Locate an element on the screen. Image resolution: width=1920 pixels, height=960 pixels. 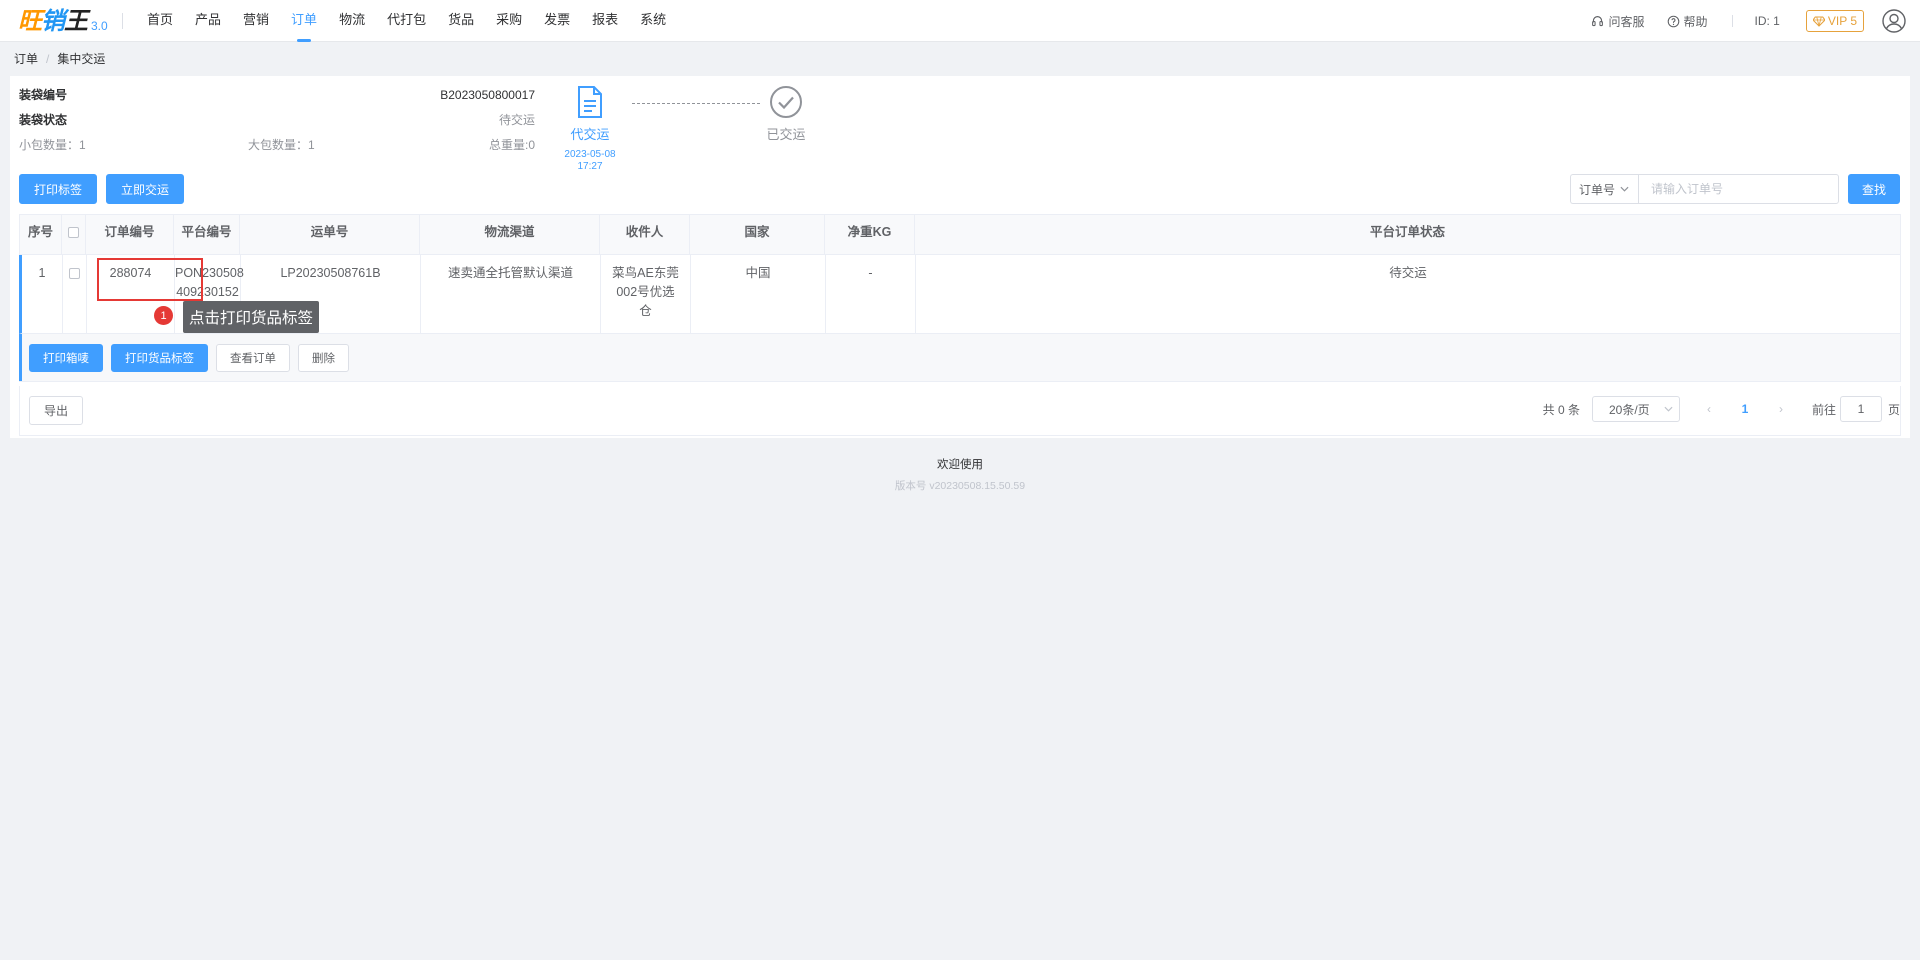
cell-select is located at coordinates (75, 294).